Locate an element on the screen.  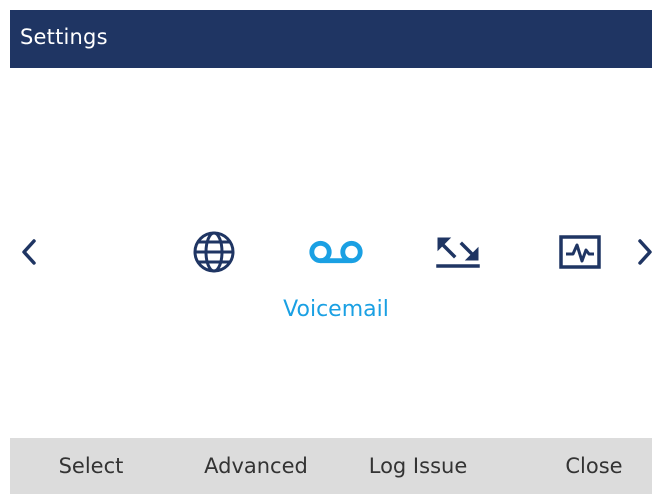
globe-option is located at coordinates (214, 252).